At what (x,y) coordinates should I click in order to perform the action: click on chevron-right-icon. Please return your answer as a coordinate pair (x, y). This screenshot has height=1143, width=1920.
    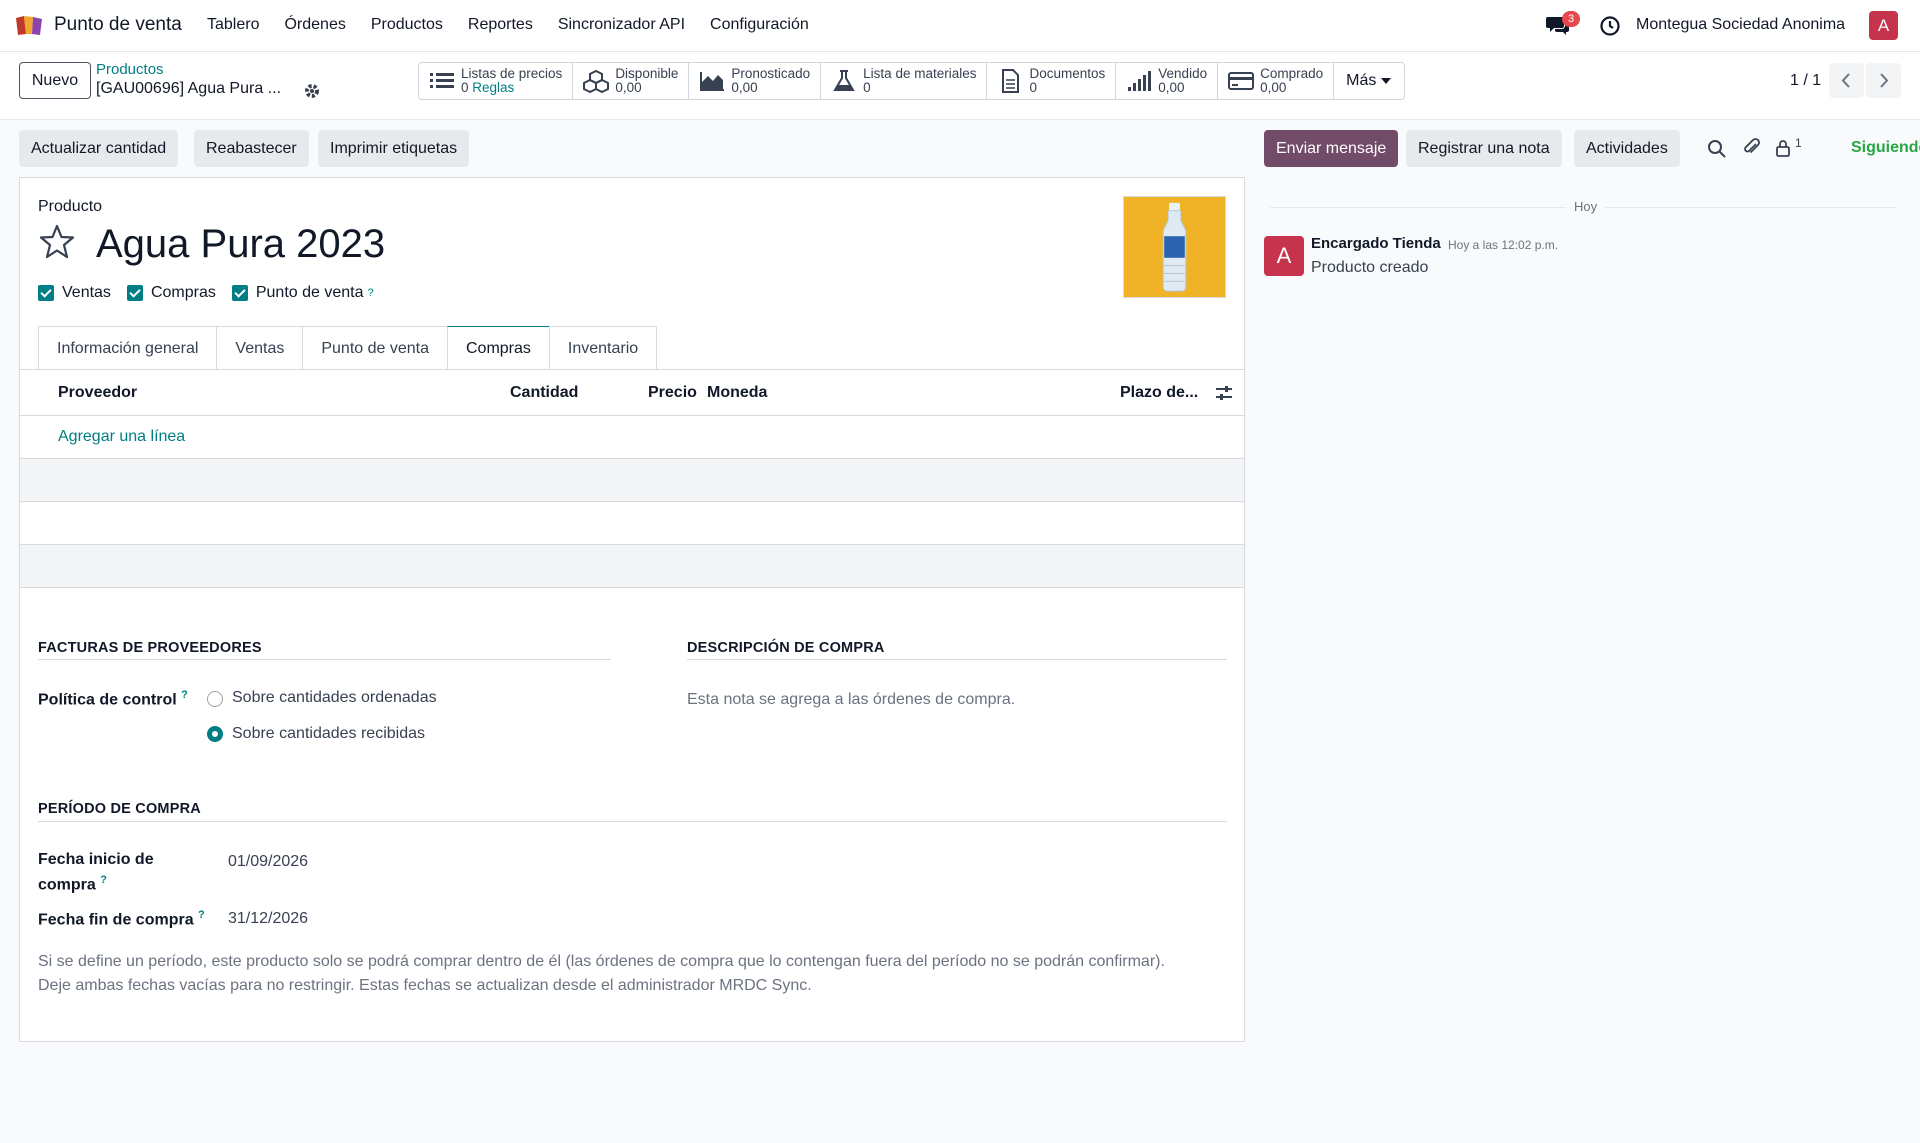
    Looking at the image, I should click on (1884, 80).